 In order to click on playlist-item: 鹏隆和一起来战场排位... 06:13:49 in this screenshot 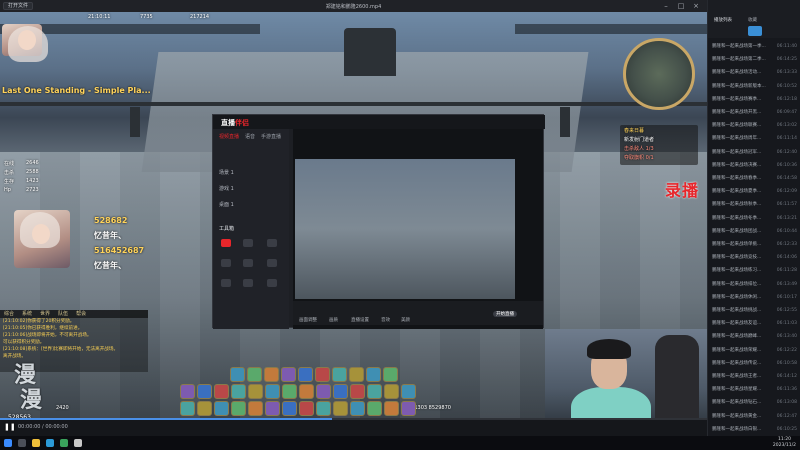, I will do `click(754, 284)`.